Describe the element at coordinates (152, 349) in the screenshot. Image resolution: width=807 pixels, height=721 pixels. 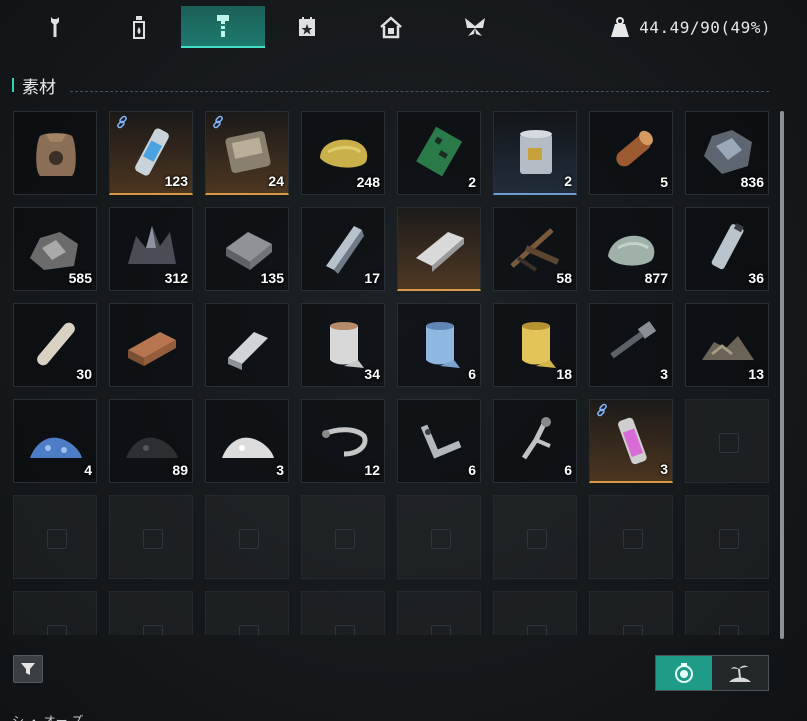
I see `brick-icon` at that location.